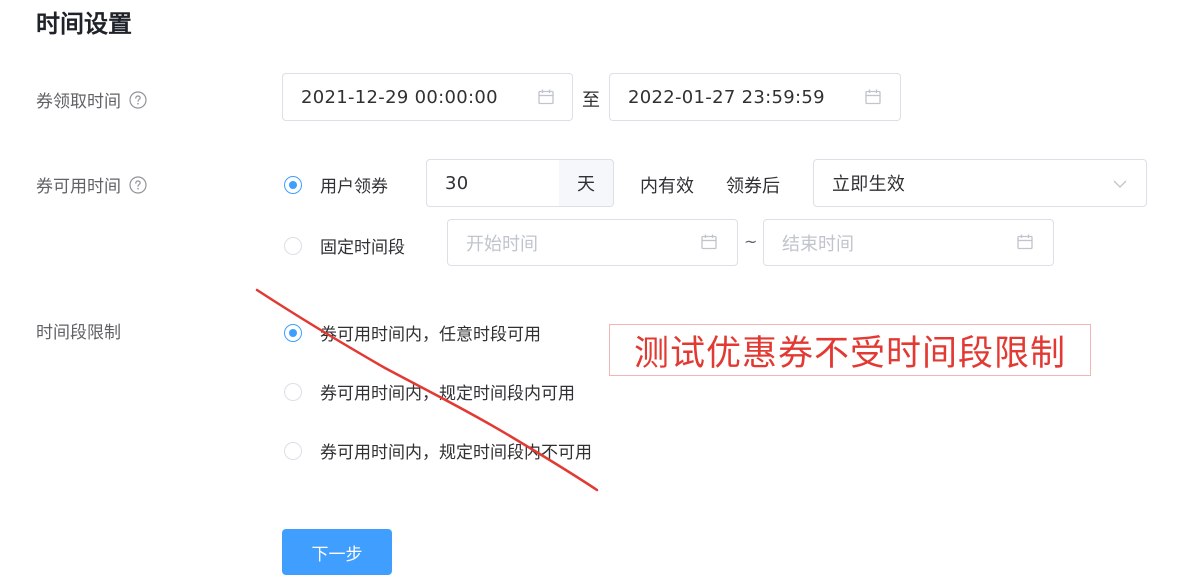 The image size is (1177, 584). I want to click on annotation-text: 测试优惠券不受时间段限制, so click(849, 353).